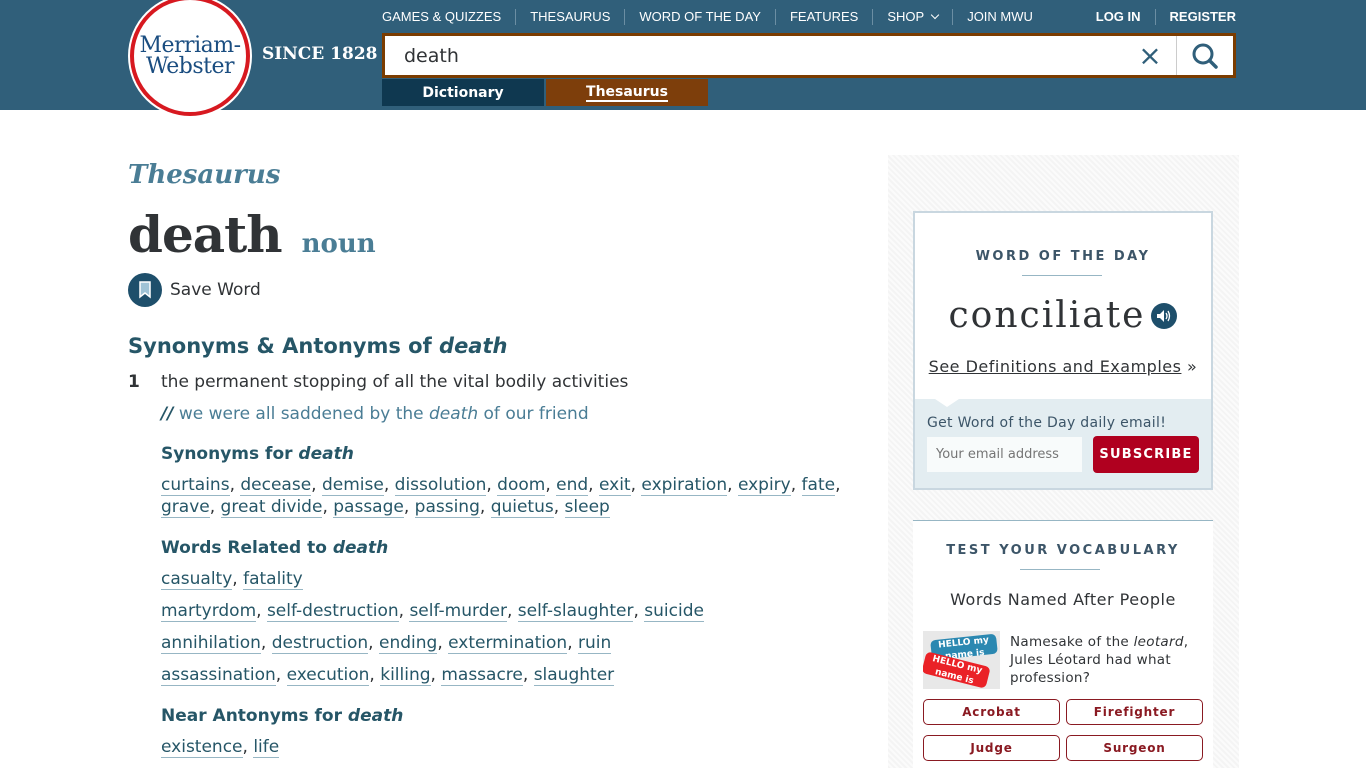  What do you see at coordinates (1060, 569) in the screenshot?
I see `quiz-divider` at bounding box center [1060, 569].